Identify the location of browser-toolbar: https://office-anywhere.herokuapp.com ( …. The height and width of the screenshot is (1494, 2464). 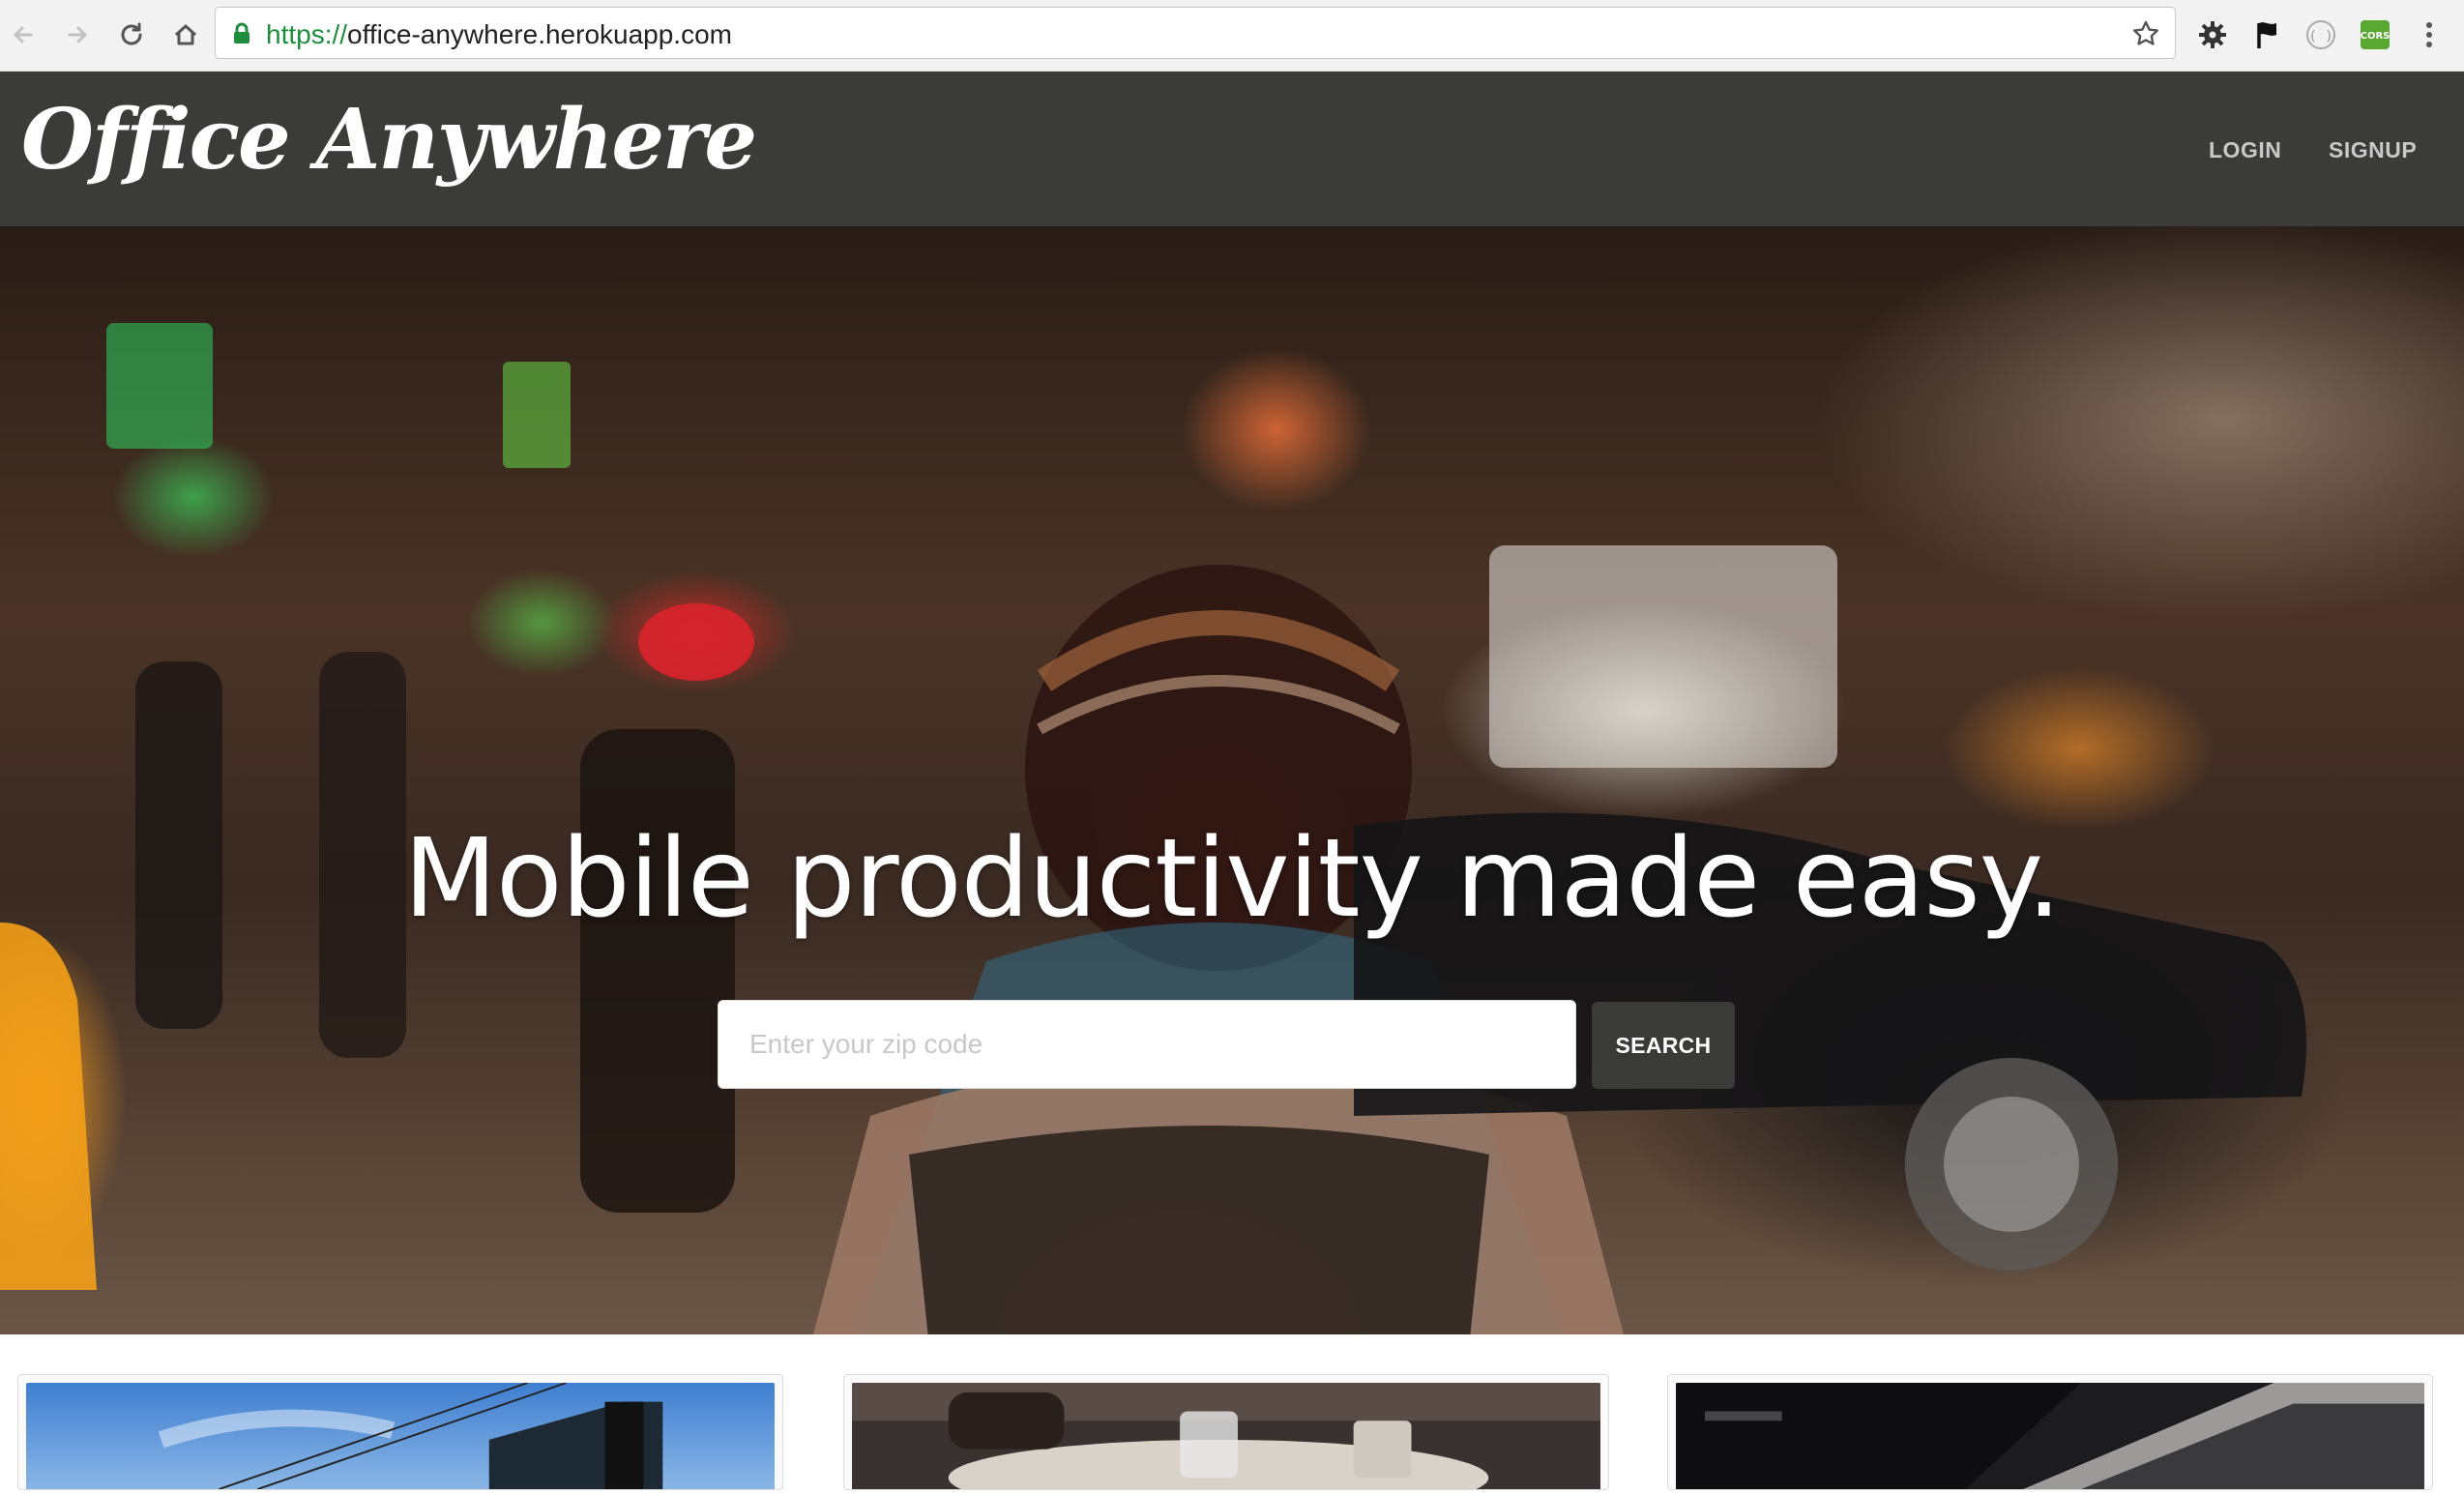
(1232, 36).